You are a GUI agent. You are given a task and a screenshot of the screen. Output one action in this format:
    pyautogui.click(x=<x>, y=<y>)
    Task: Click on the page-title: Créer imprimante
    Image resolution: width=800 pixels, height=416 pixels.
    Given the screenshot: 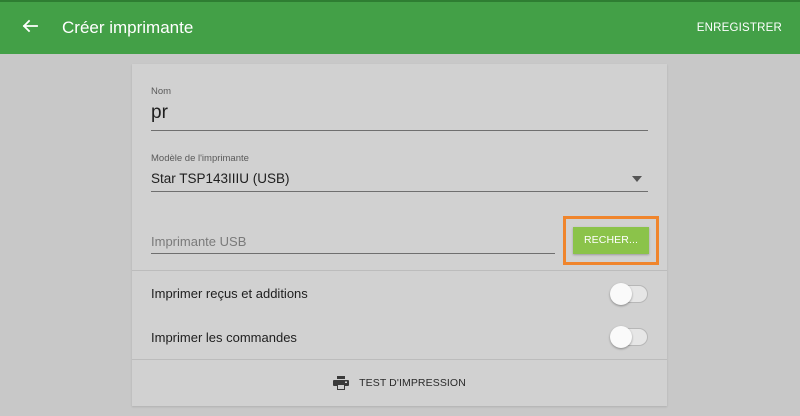 What is the action you would take?
    pyautogui.click(x=128, y=27)
    